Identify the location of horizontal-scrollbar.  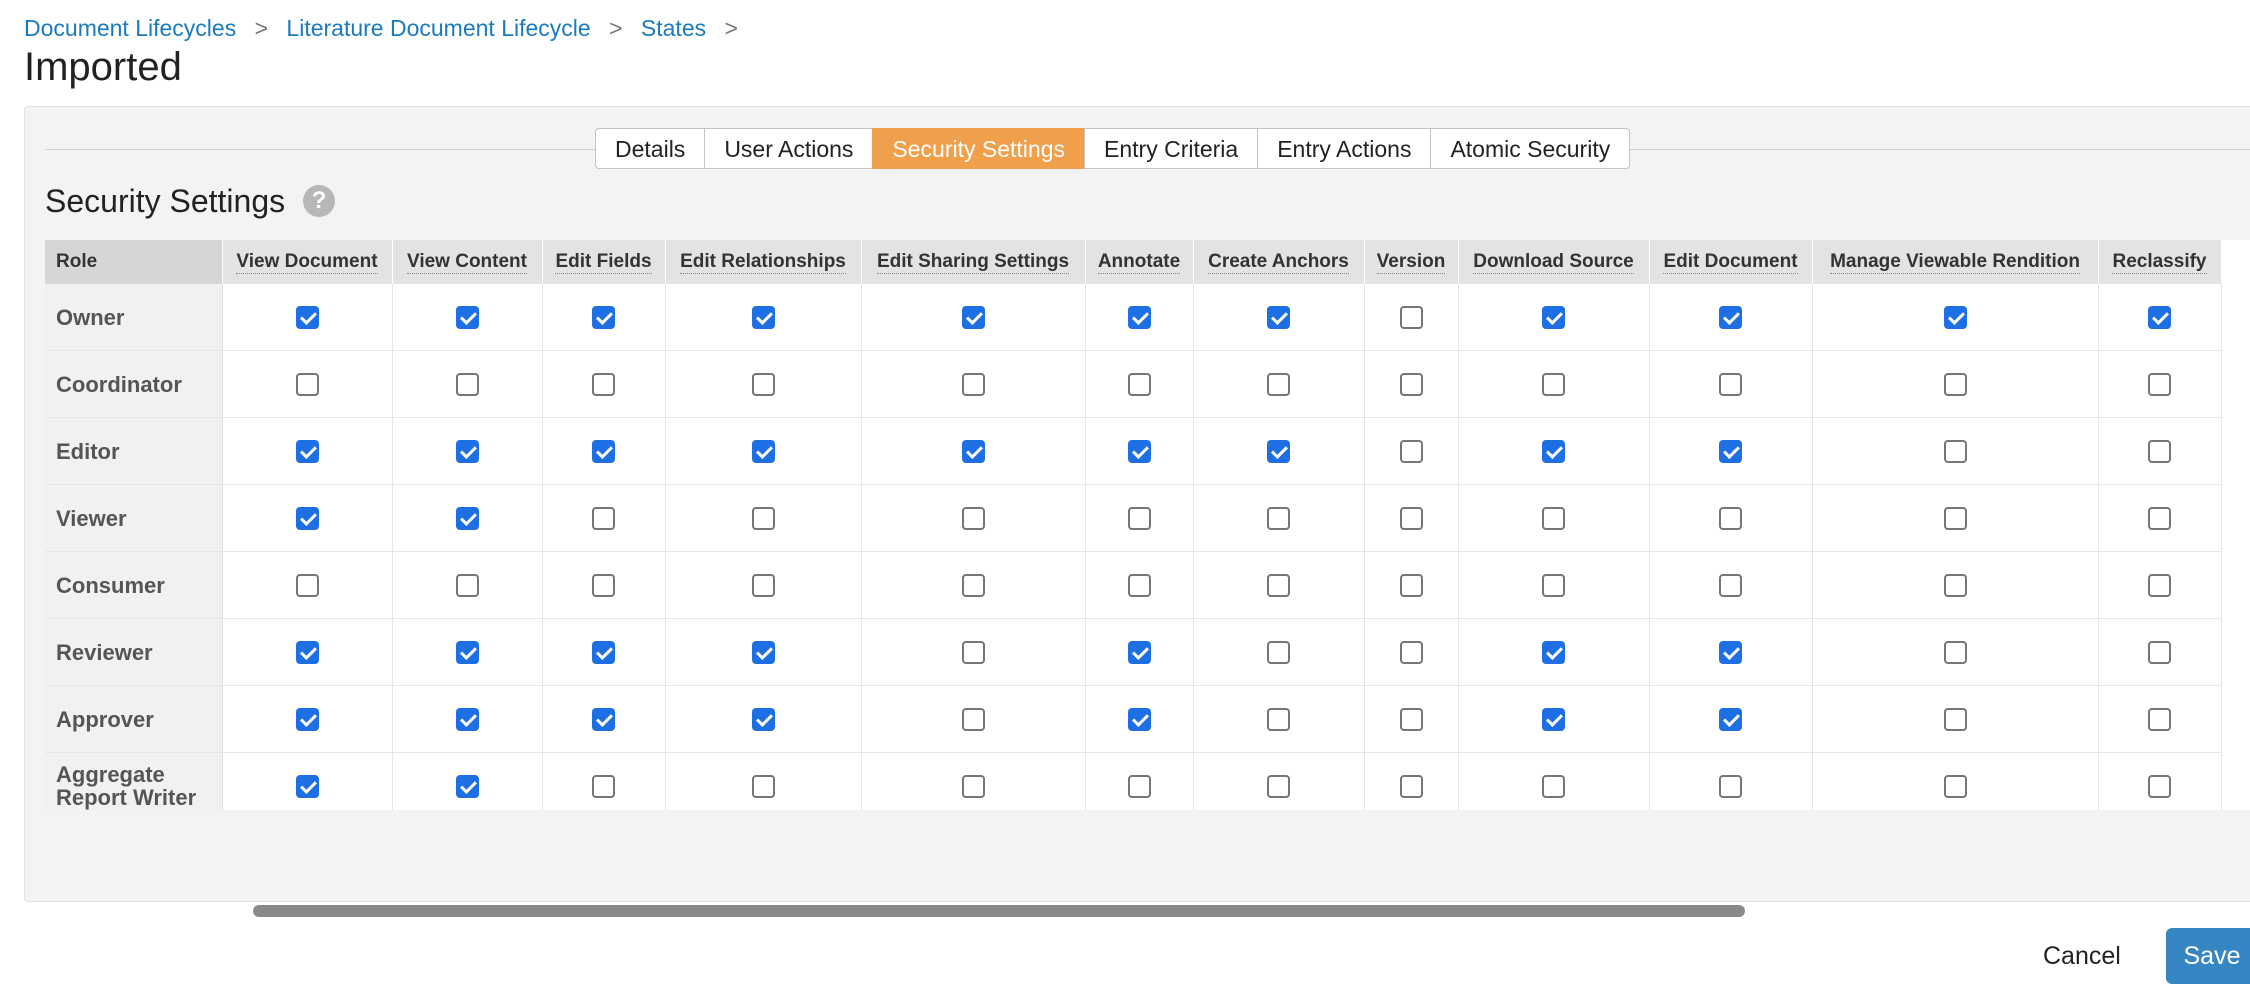
(999, 911).